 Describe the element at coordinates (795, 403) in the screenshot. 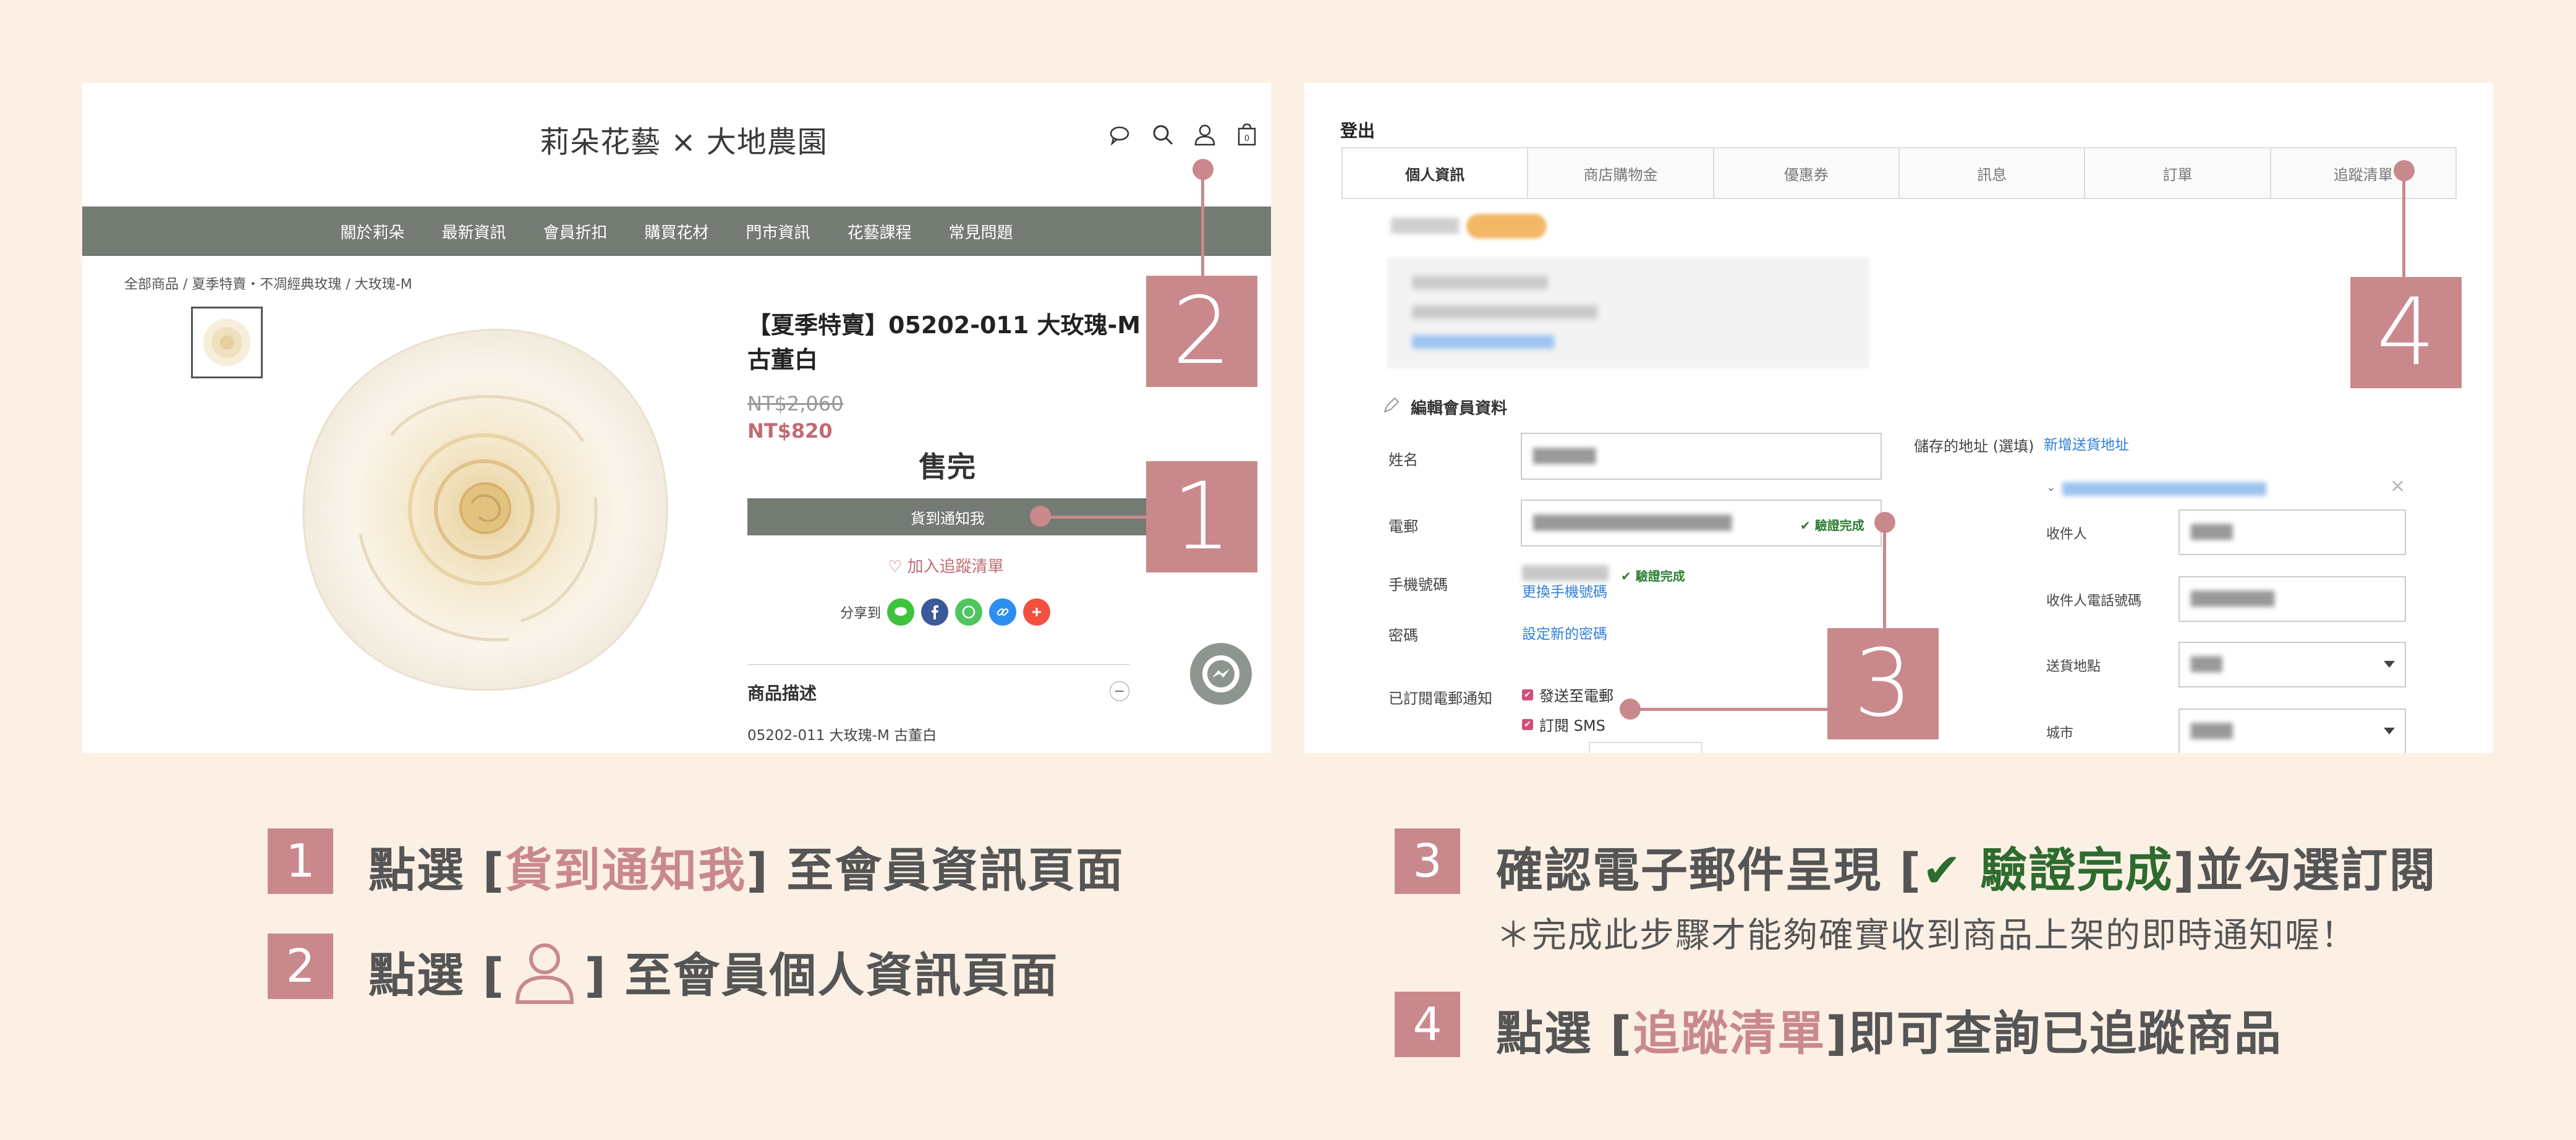

I see `original-price: NT$2,060` at that location.